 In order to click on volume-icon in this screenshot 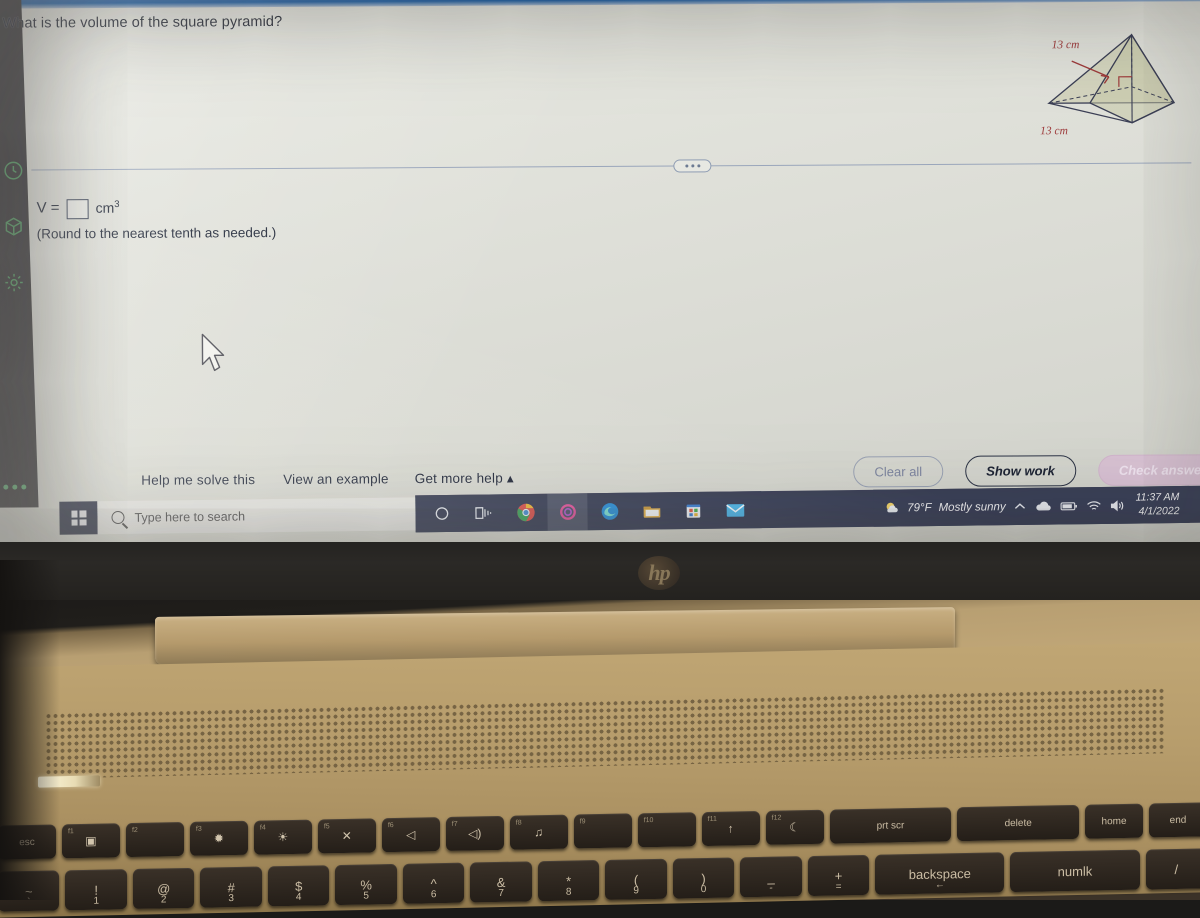, I will do `click(1119, 505)`.